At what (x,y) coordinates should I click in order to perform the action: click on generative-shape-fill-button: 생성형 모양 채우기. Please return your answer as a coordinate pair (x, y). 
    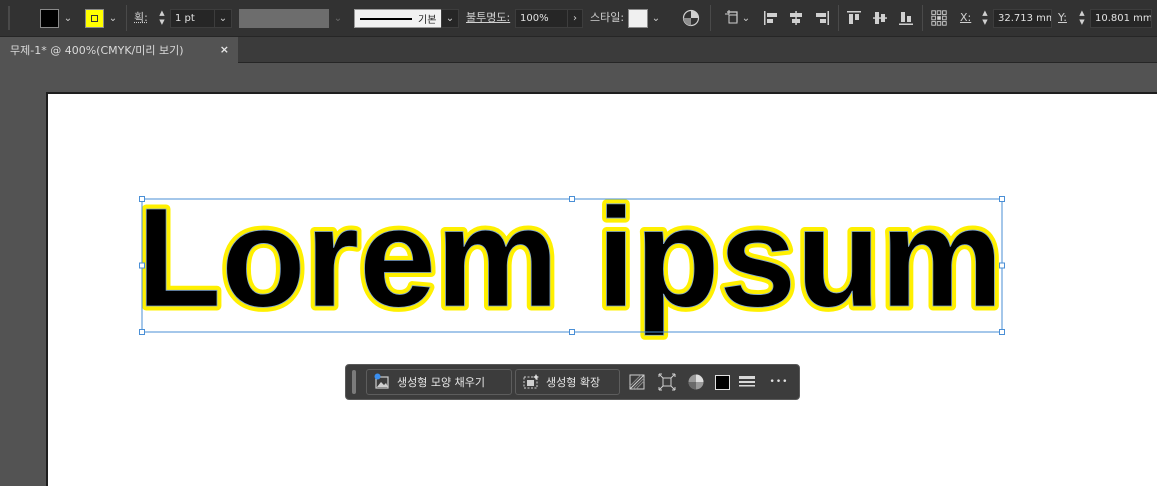
    Looking at the image, I should click on (439, 382).